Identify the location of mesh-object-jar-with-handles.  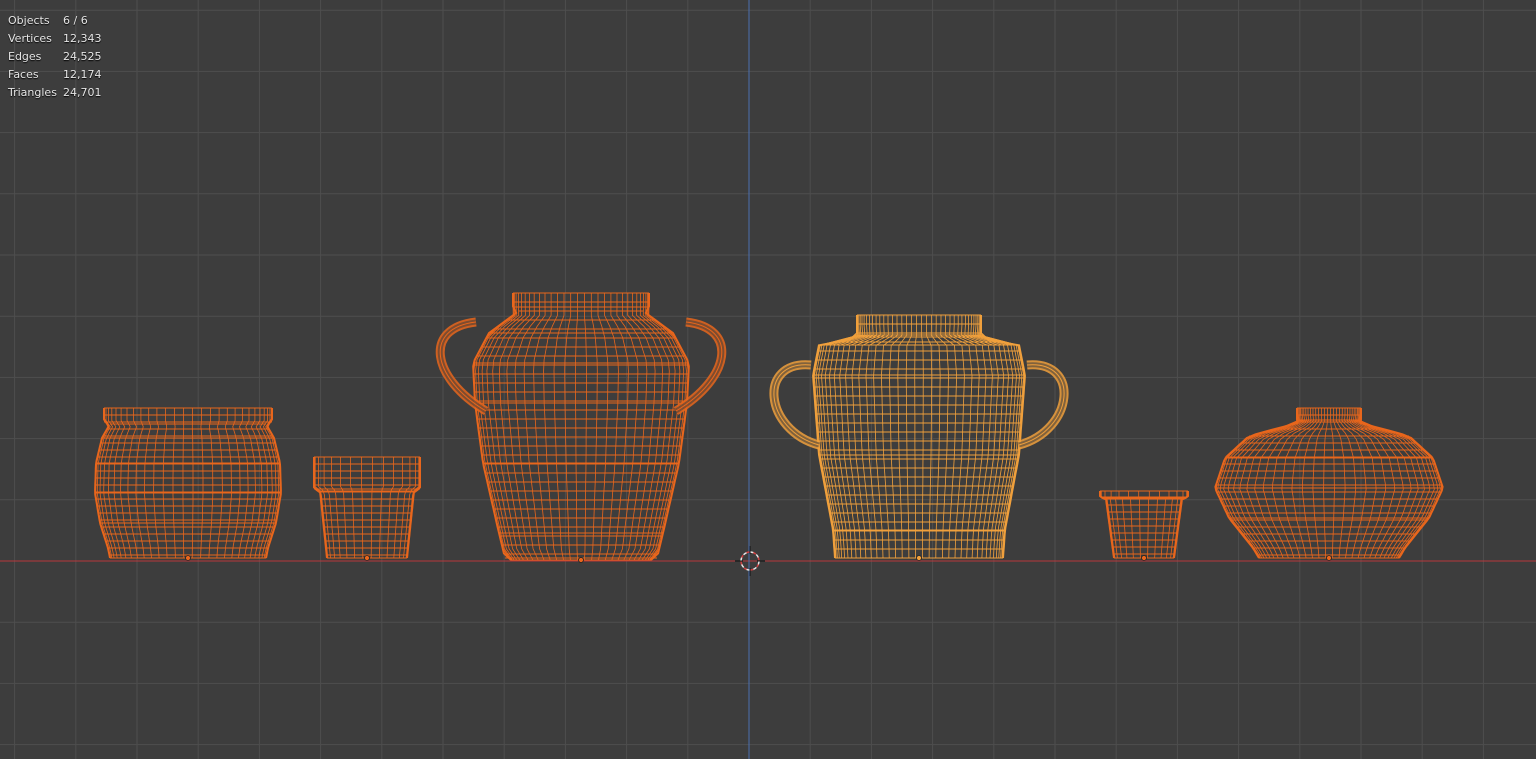
(919, 437).